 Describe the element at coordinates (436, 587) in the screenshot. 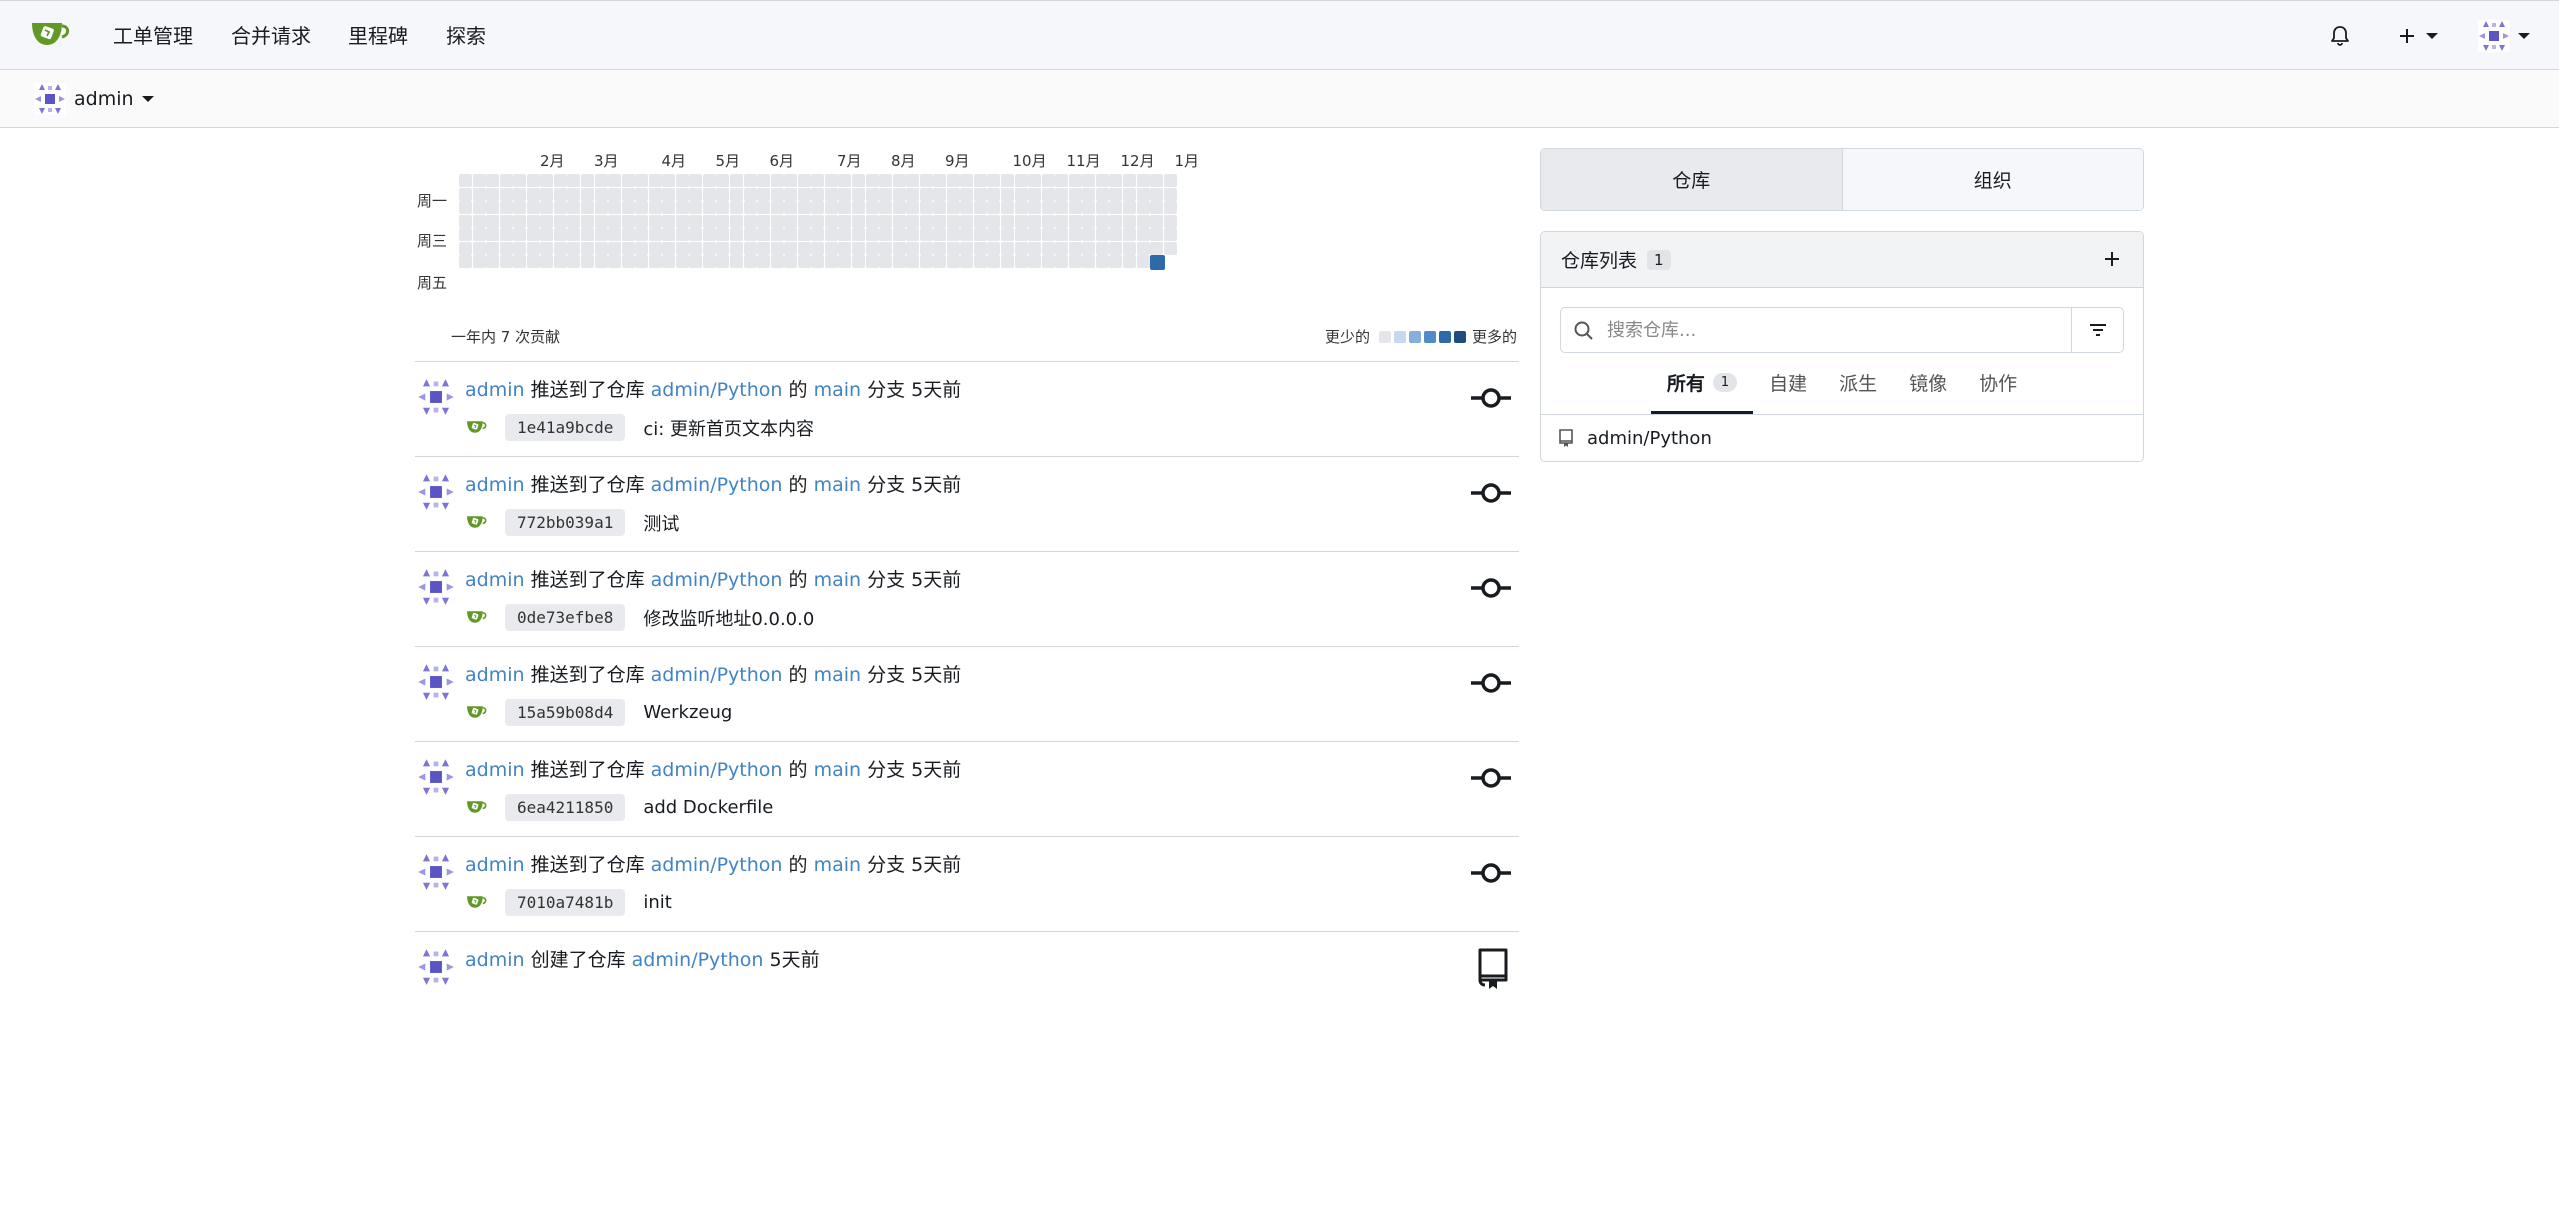

I see `avatar` at that location.